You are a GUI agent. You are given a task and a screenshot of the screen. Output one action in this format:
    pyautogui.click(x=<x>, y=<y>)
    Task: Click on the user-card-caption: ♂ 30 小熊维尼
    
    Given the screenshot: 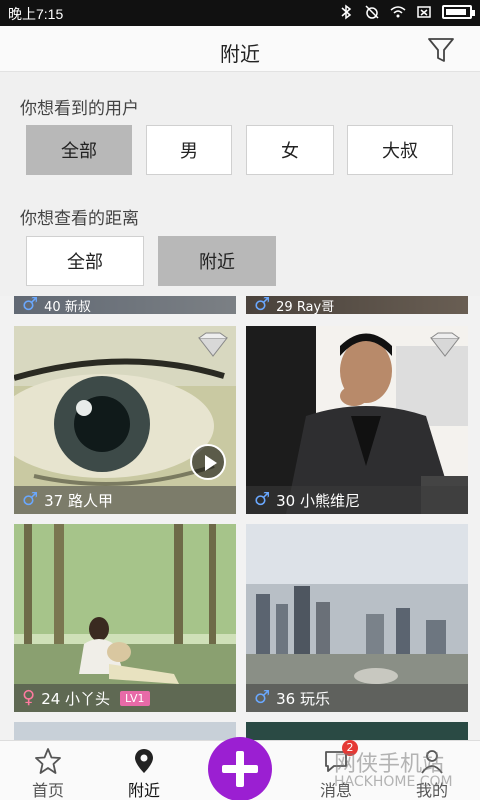 What is the action you would take?
    pyautogui.click(x=357, y=500)
    